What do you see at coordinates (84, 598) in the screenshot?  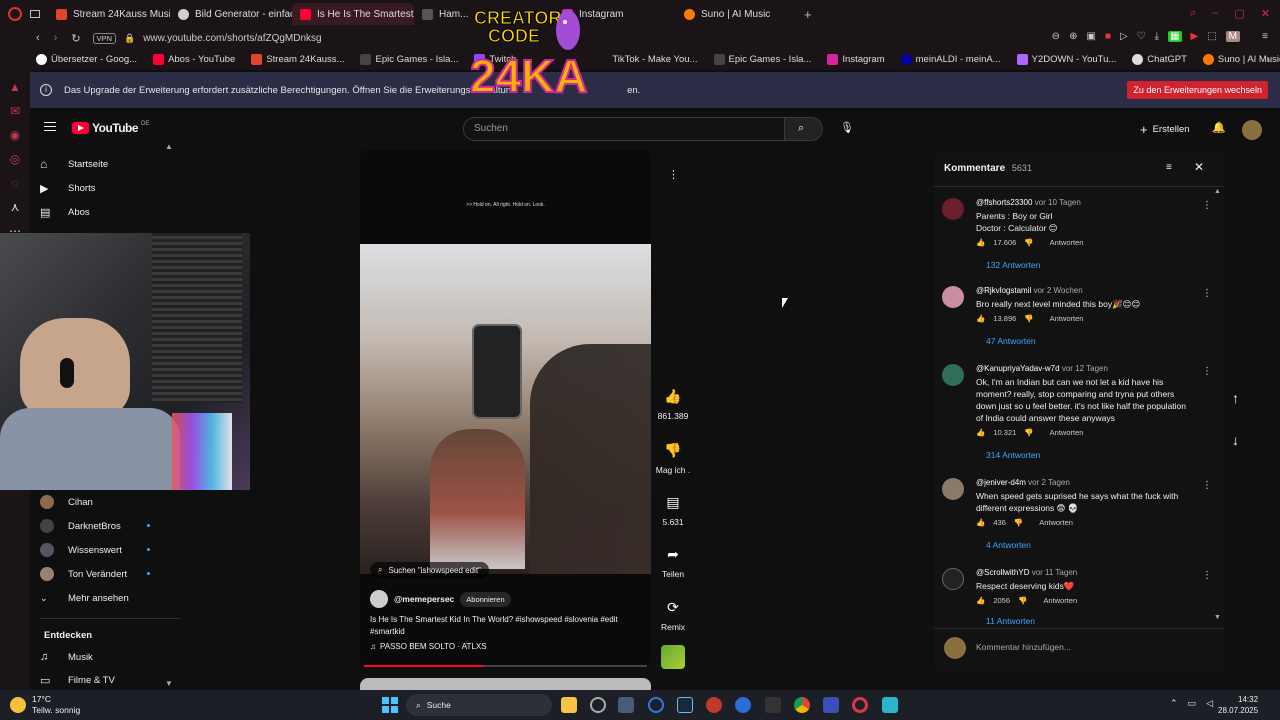 I see `show-more-button: ⌄ Mehr ansehen` at bounding box center [84, 598].